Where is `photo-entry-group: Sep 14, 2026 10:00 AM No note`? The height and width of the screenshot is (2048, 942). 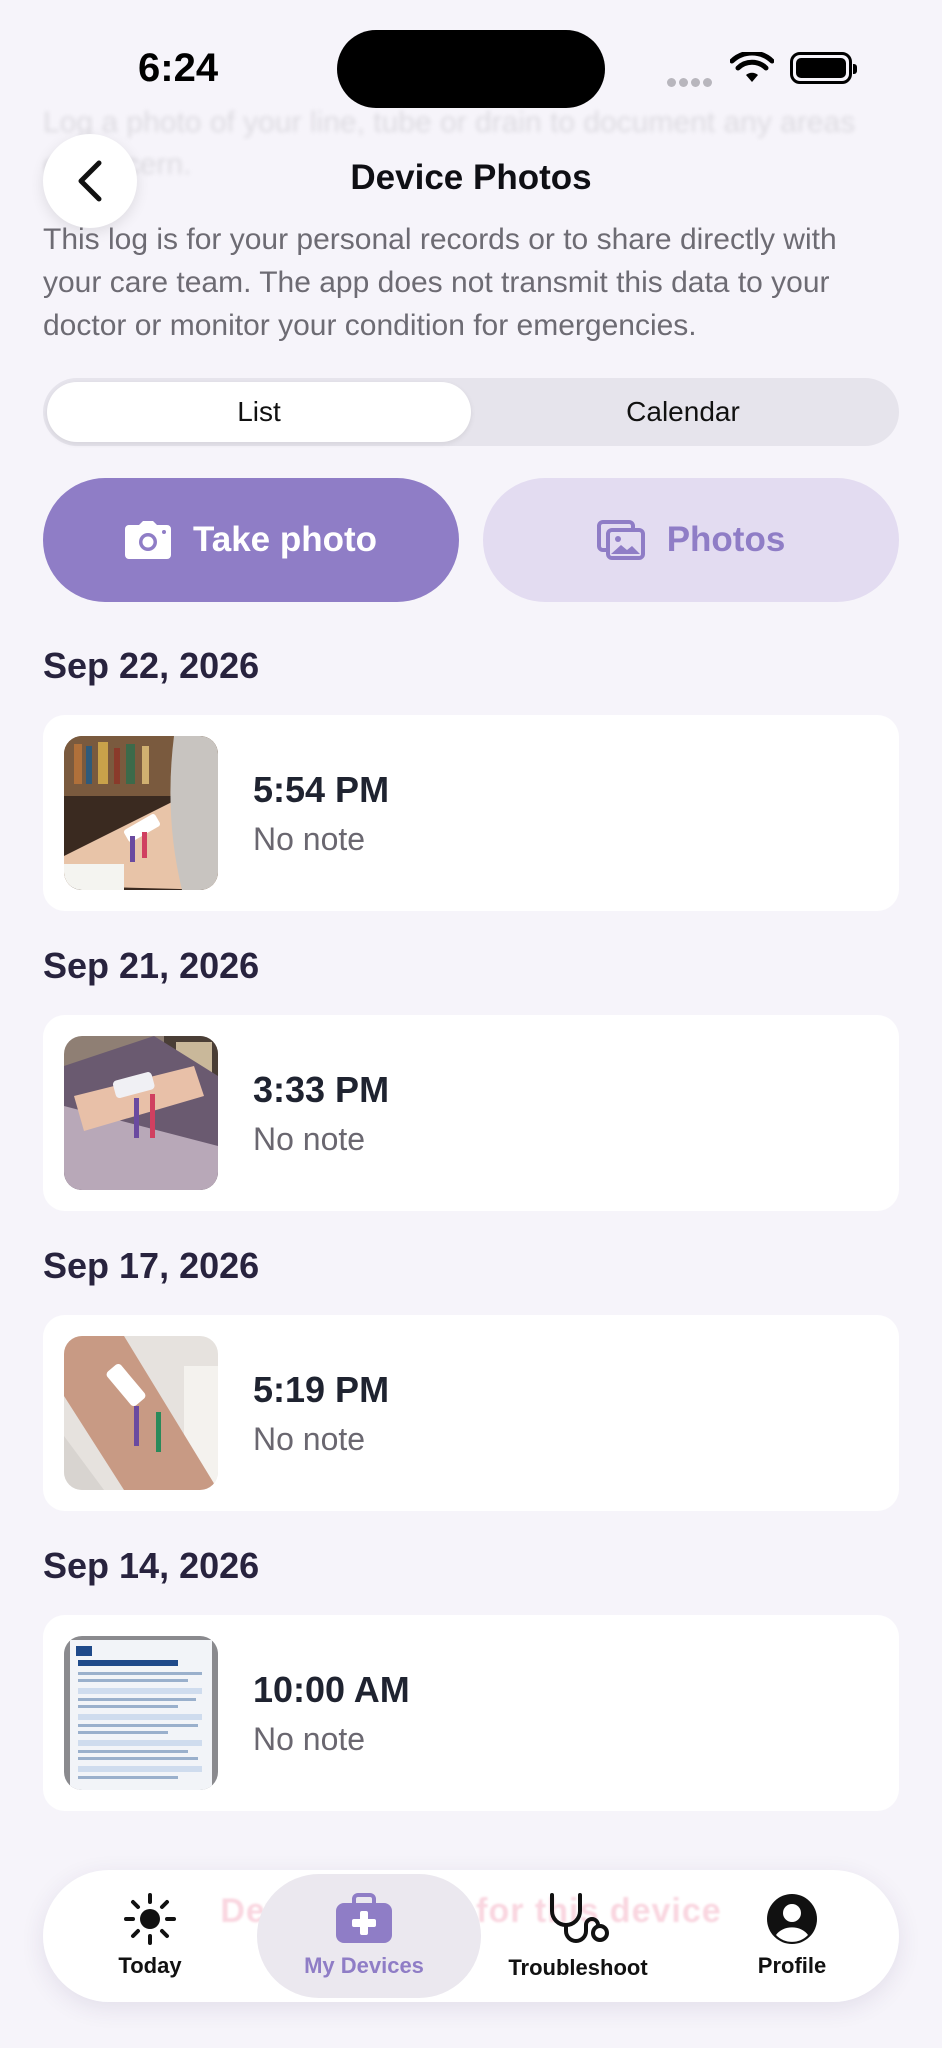
photo-entry-group: Sep 14, 2026 10:00 AM No note is located at coordinates (471, 1678).